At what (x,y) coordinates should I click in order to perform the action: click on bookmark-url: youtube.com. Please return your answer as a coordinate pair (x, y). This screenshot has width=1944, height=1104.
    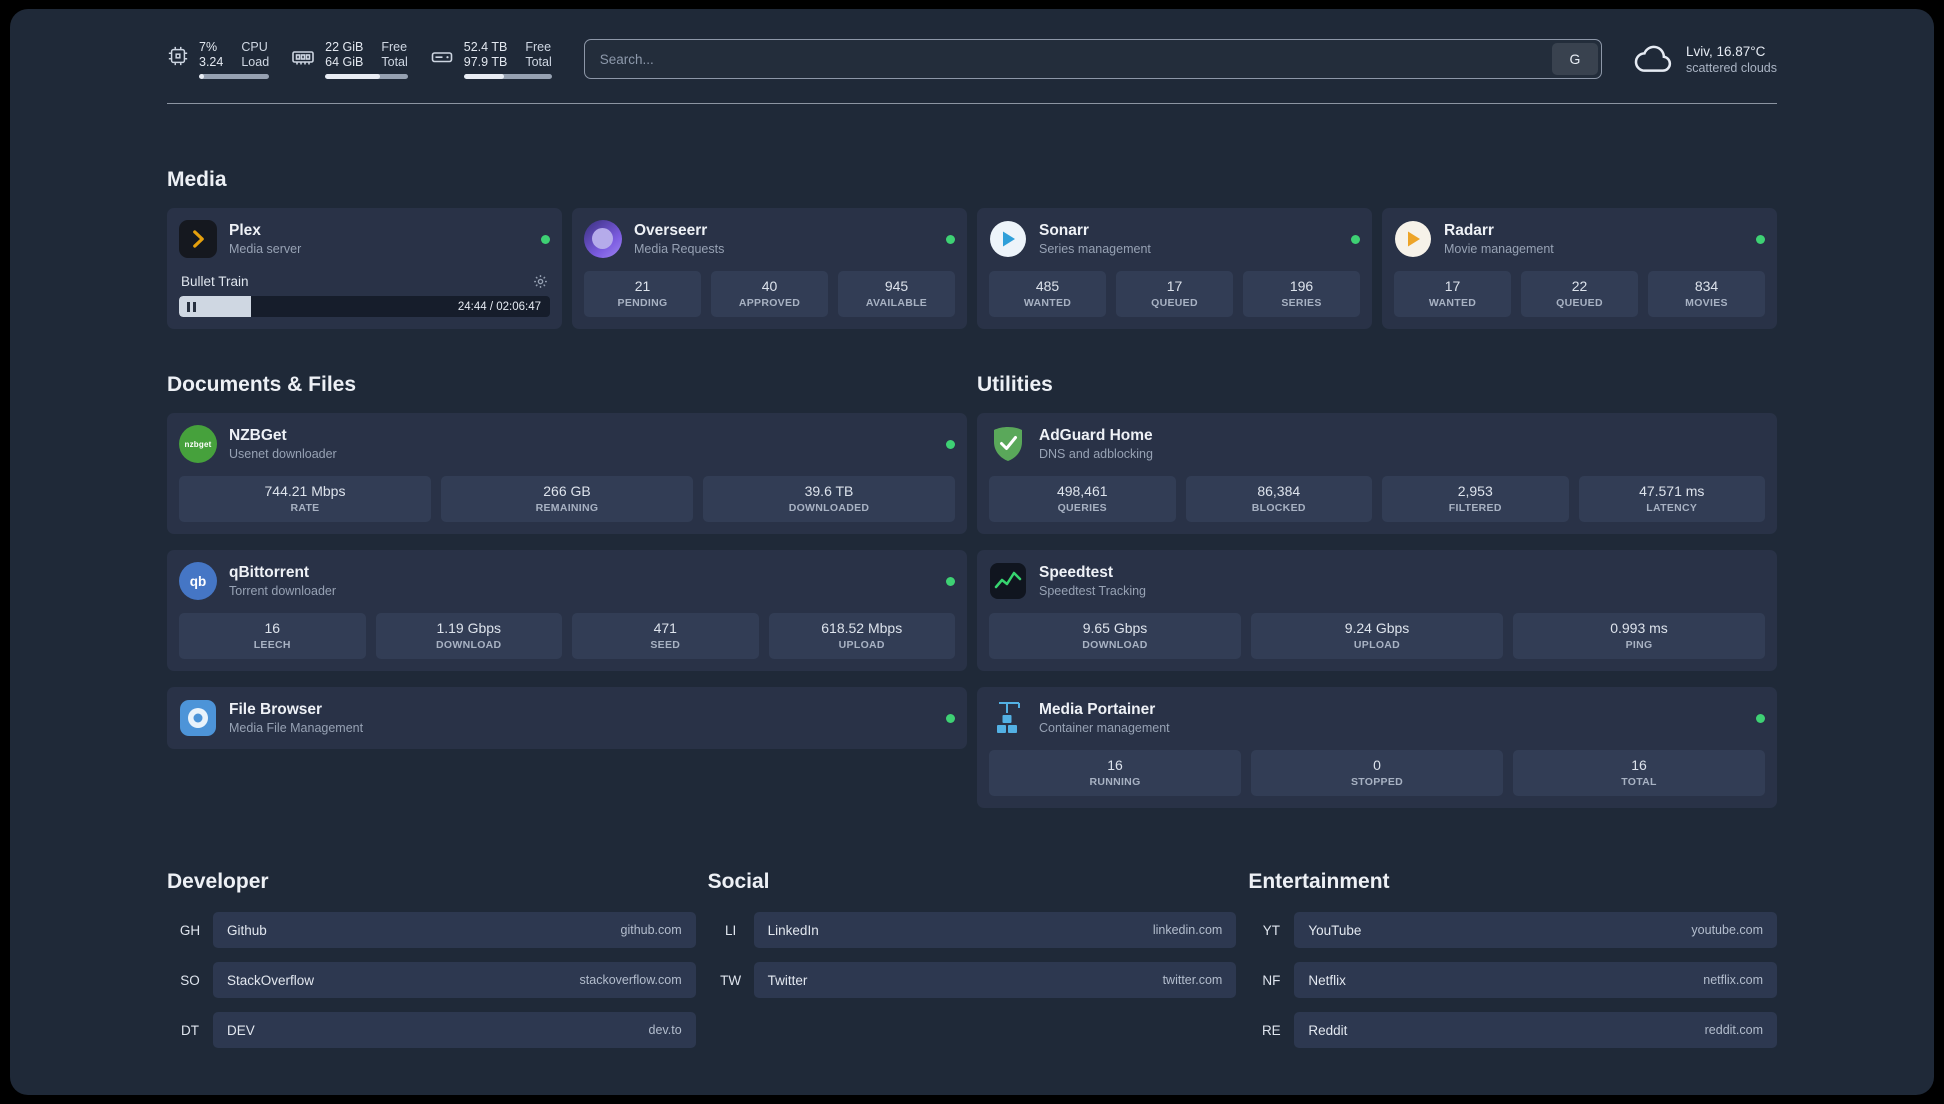
    Looking at the image, I should click on (1727, 930).